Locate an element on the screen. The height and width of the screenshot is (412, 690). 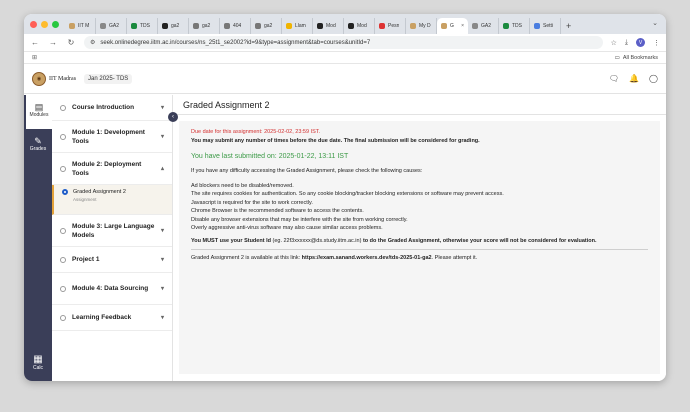
tab-title: Llam is located at coordinates (300, 26).